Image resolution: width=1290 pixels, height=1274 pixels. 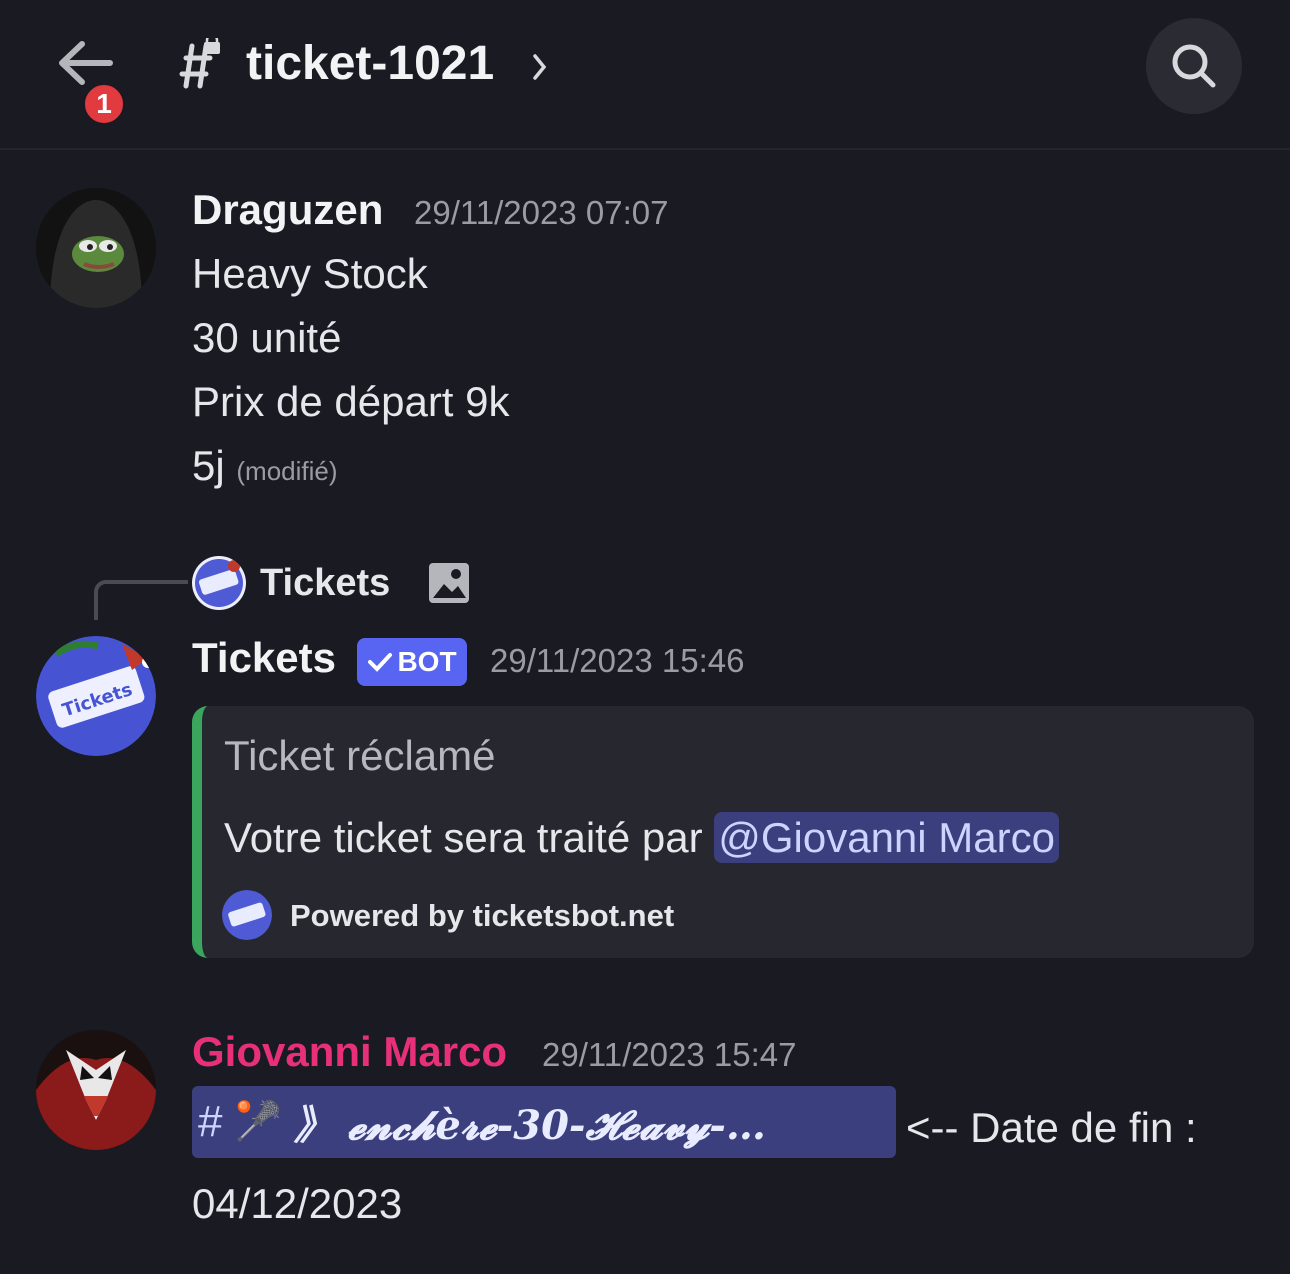 What do you see at coordinates (104, 104) in the screenshot?
I see `unread-badge: 1` at bounding box center [104, 104].